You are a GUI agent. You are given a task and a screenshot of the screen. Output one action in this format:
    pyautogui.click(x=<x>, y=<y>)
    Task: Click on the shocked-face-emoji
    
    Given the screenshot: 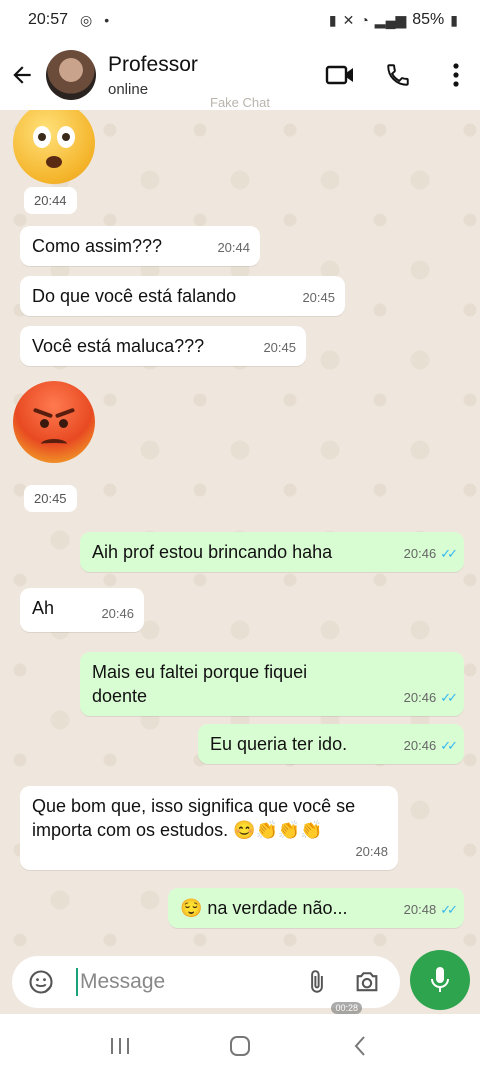 What is the action you would take?
    pyautogui.click(x=54, y=147)
    